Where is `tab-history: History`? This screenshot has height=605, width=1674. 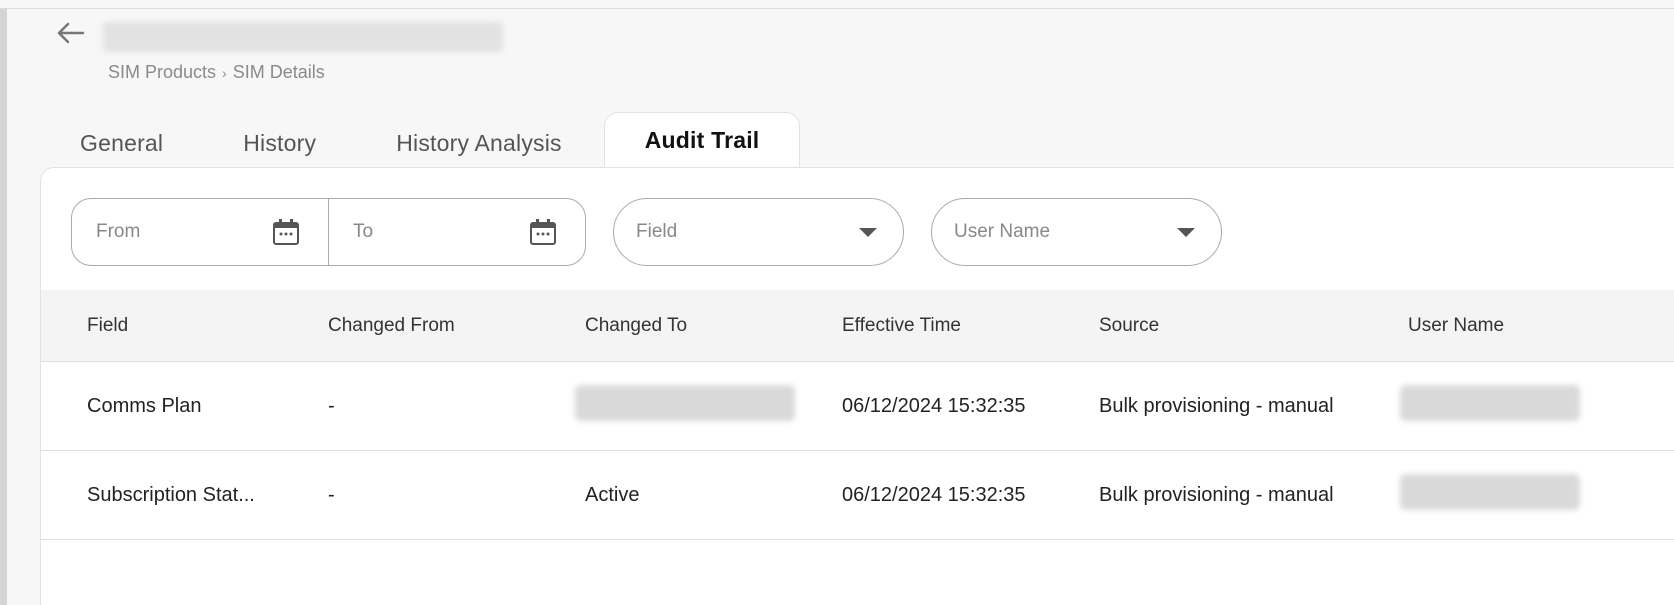
tab-history: History is located at coordinates (279, 143).